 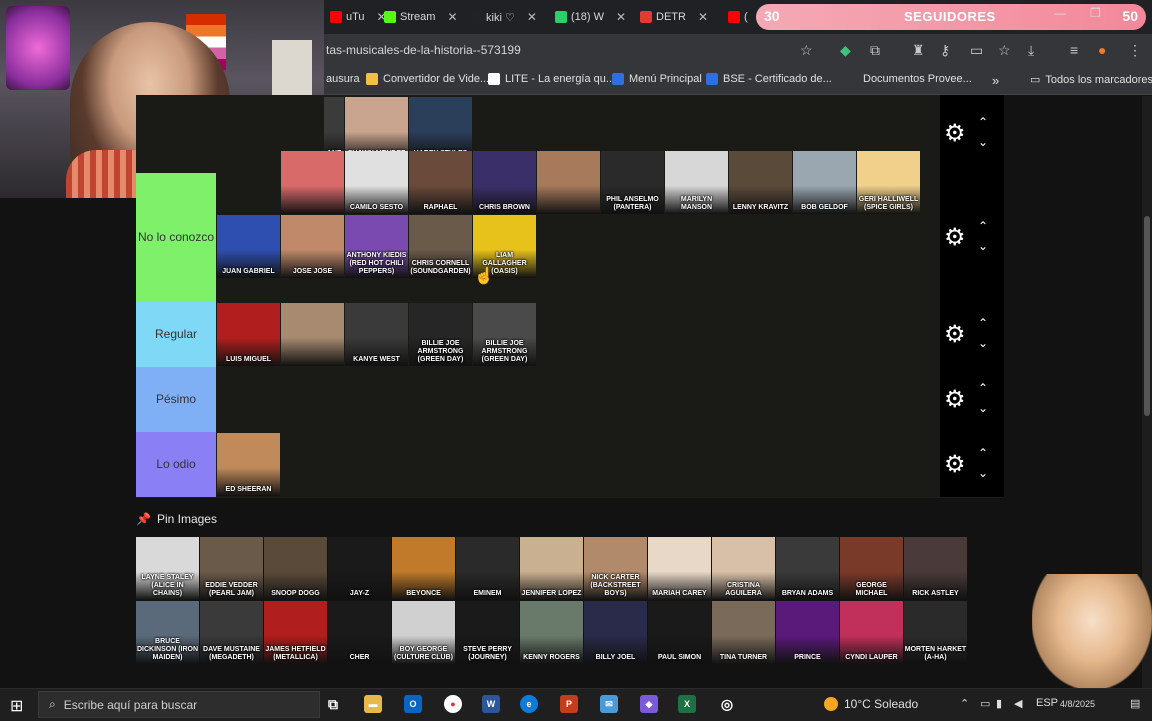 I want to click on edge-icon: e, so click(x=529, y=704).